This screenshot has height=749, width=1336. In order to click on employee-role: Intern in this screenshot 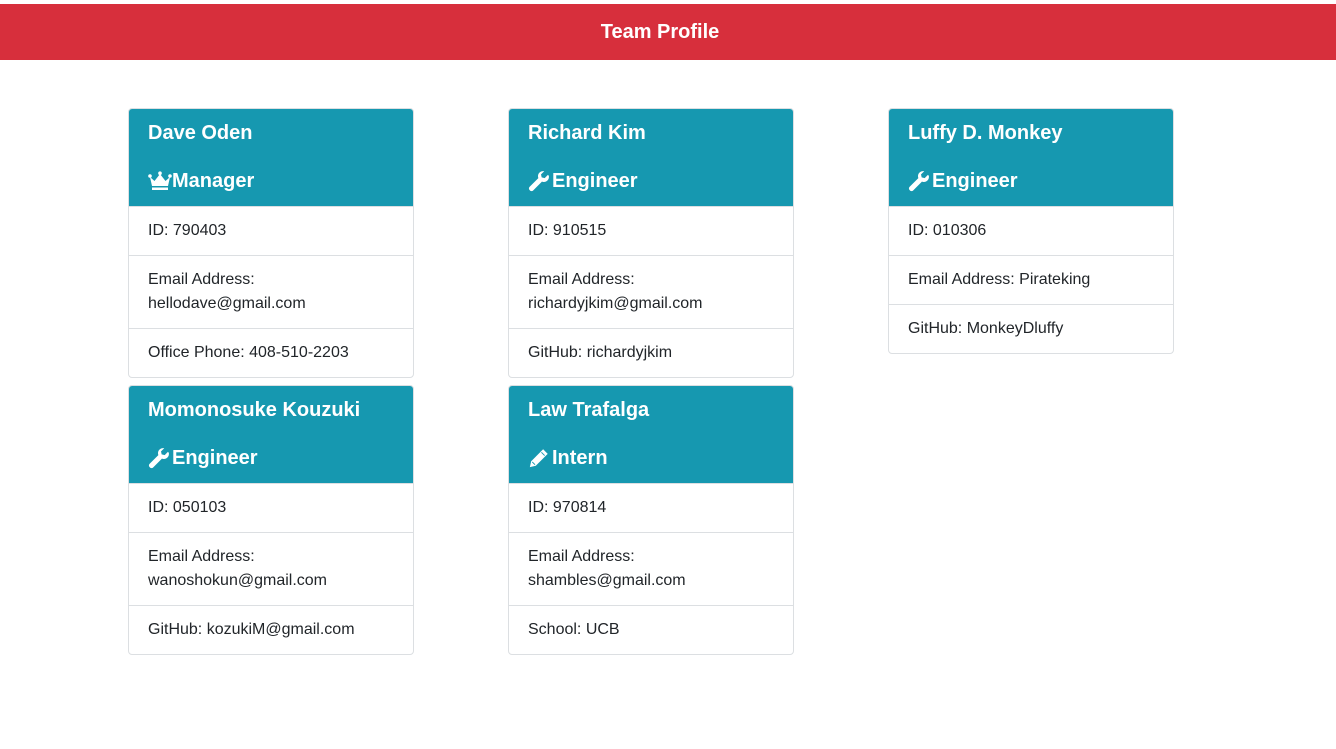, I will do `click(651, 458)`.